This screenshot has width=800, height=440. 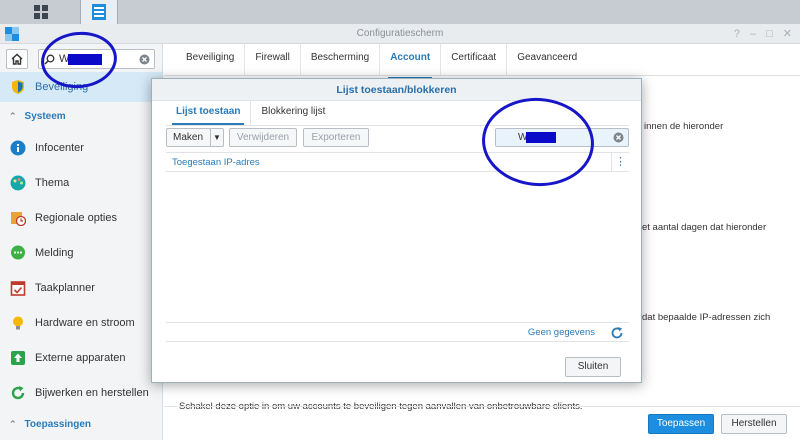 What do you see at coordinates (704, 227) in the screenshot?
I see `background-text: et aantal dagen dat hieronder` at bounding box center [704, 227].